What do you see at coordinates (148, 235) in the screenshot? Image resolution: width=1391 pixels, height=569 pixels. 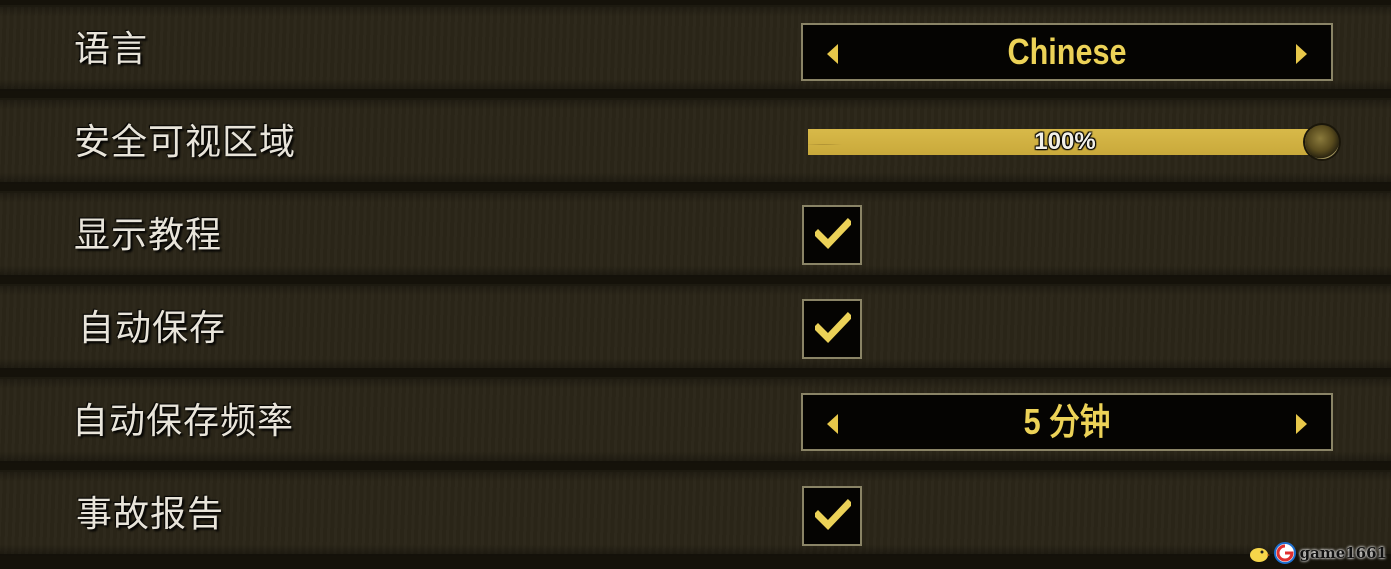 I see `show-tutorial-label: 显示教程` at bounding box center [148, 235].